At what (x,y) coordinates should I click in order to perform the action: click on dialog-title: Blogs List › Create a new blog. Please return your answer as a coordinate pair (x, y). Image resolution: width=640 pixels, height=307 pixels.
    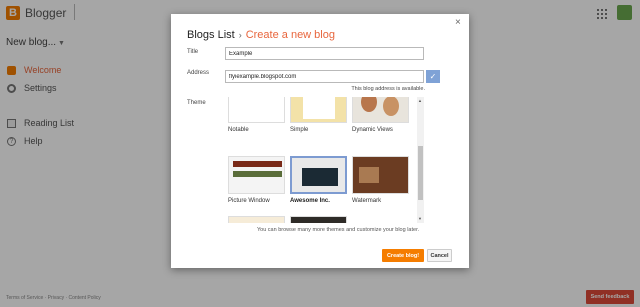
    Looking at the image, I should click on (261, 35).